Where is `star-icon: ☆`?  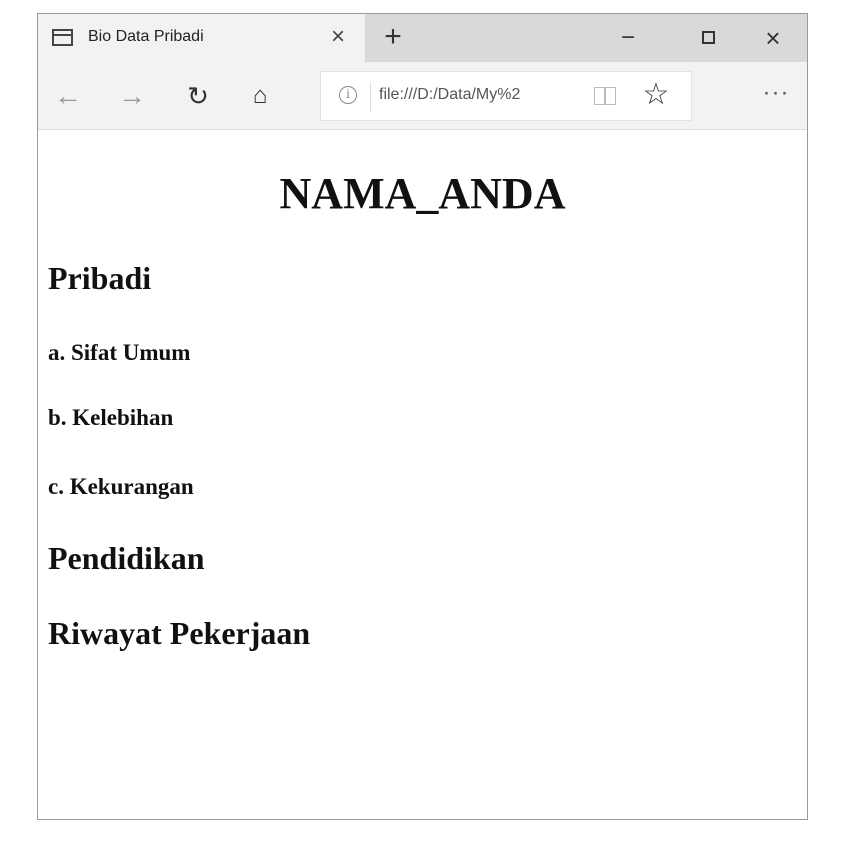 star-icon: ☆ is located at coordinates (656, 95).